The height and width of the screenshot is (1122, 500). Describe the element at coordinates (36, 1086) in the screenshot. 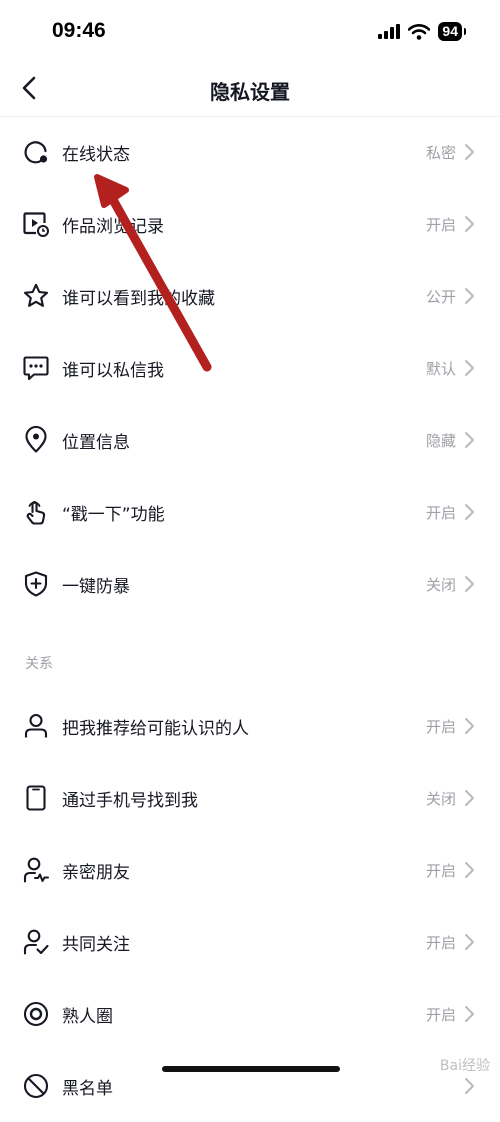

I see `blocked-icon` at that location.